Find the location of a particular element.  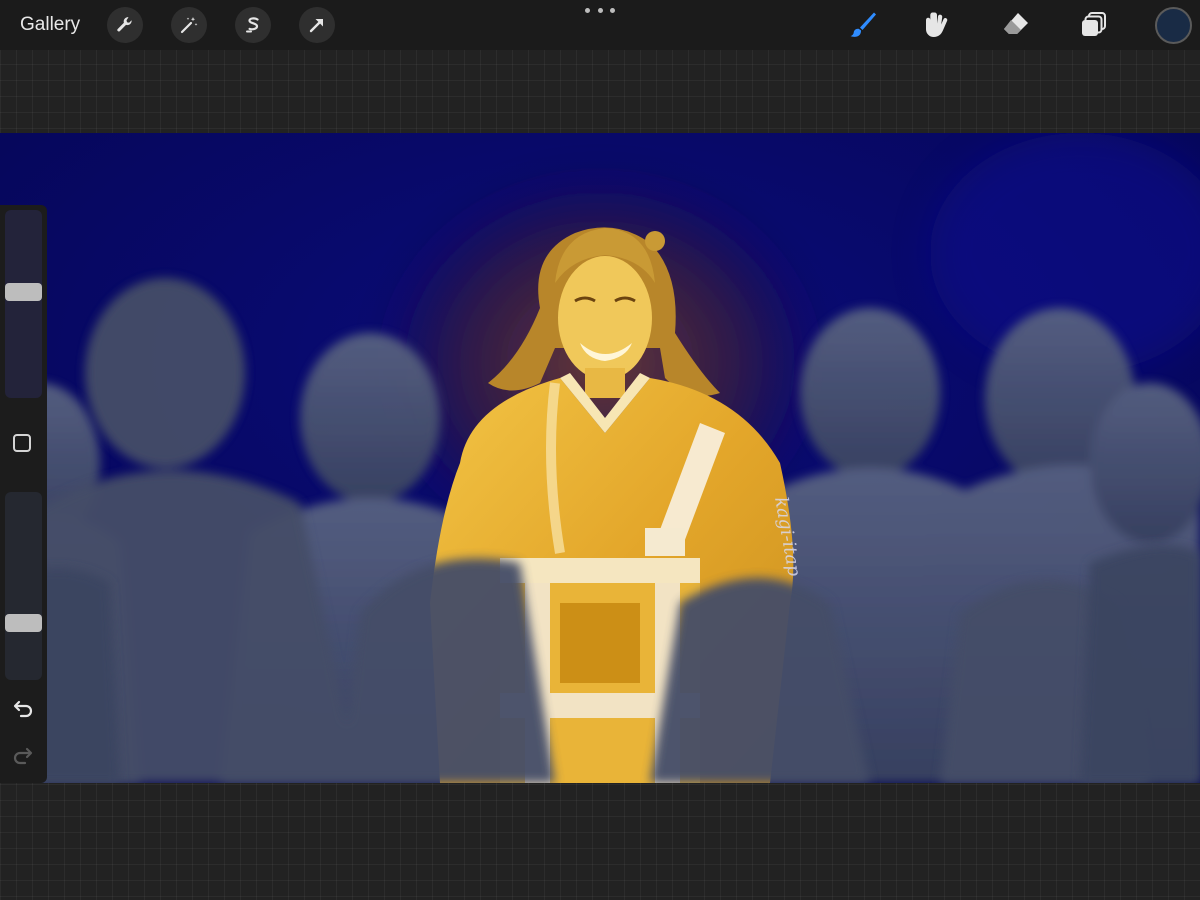

eraser-icon is located at coordinates (1016, 23).